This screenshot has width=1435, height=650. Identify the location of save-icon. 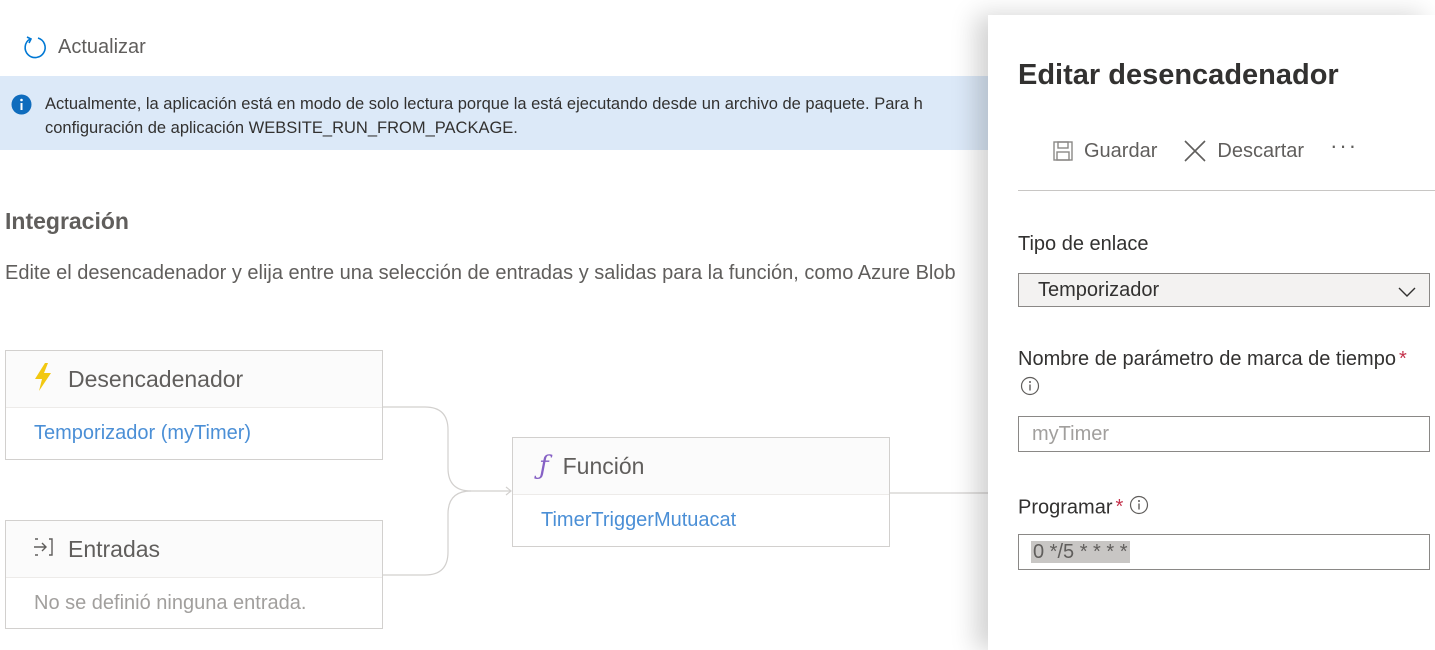
(1063, 151).